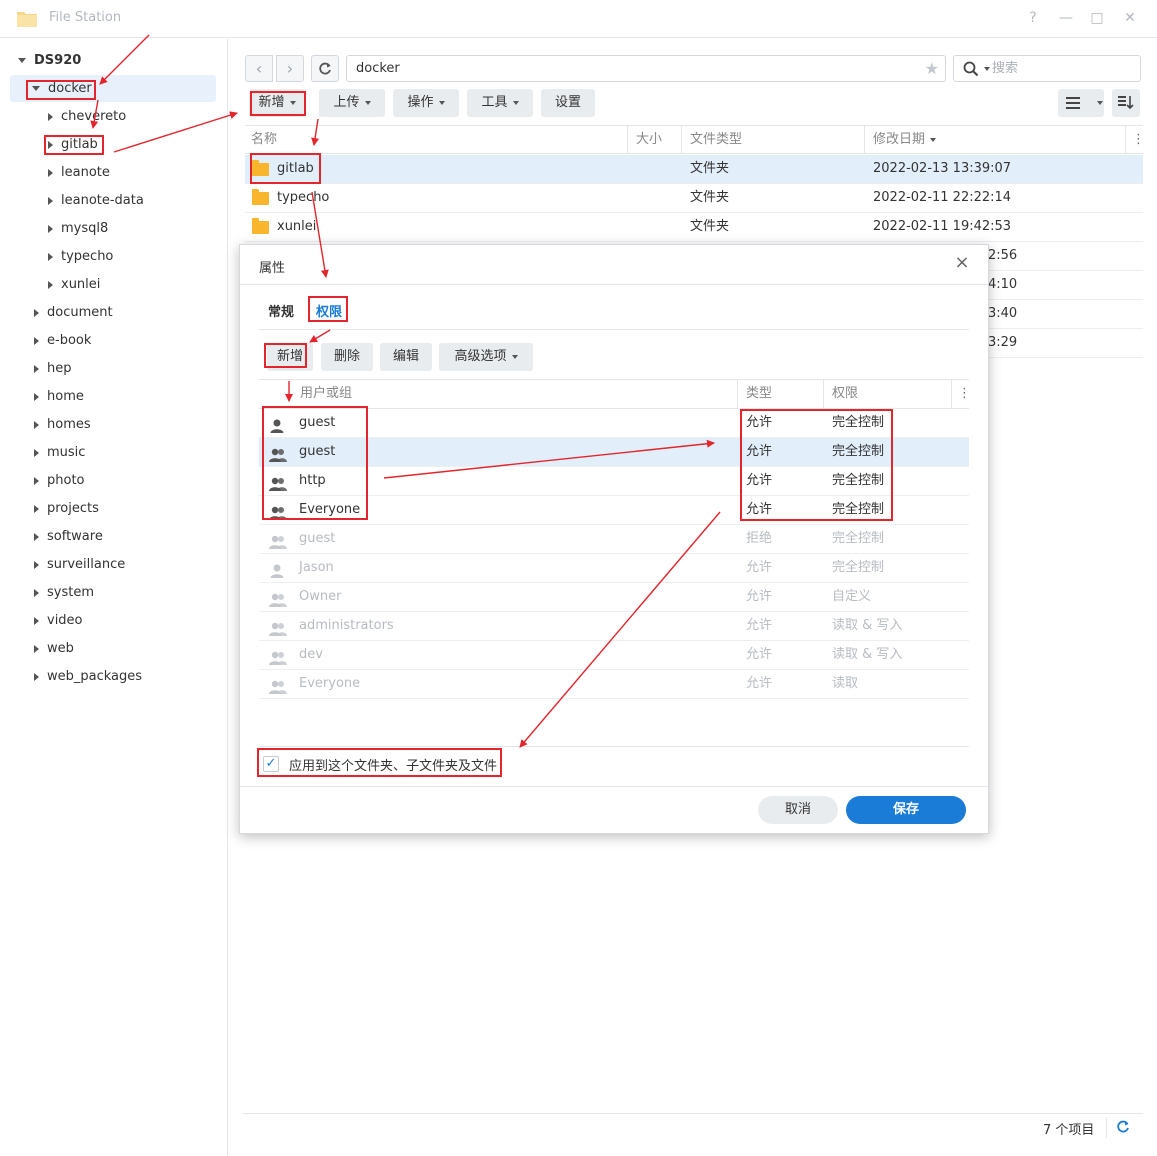 This screenshot has width=1157, height=1156. What do you see at coordinates (486, 357) in the screenshot?
I see `advanced-options-button: 高级选项` at bounding box center [486, 357].